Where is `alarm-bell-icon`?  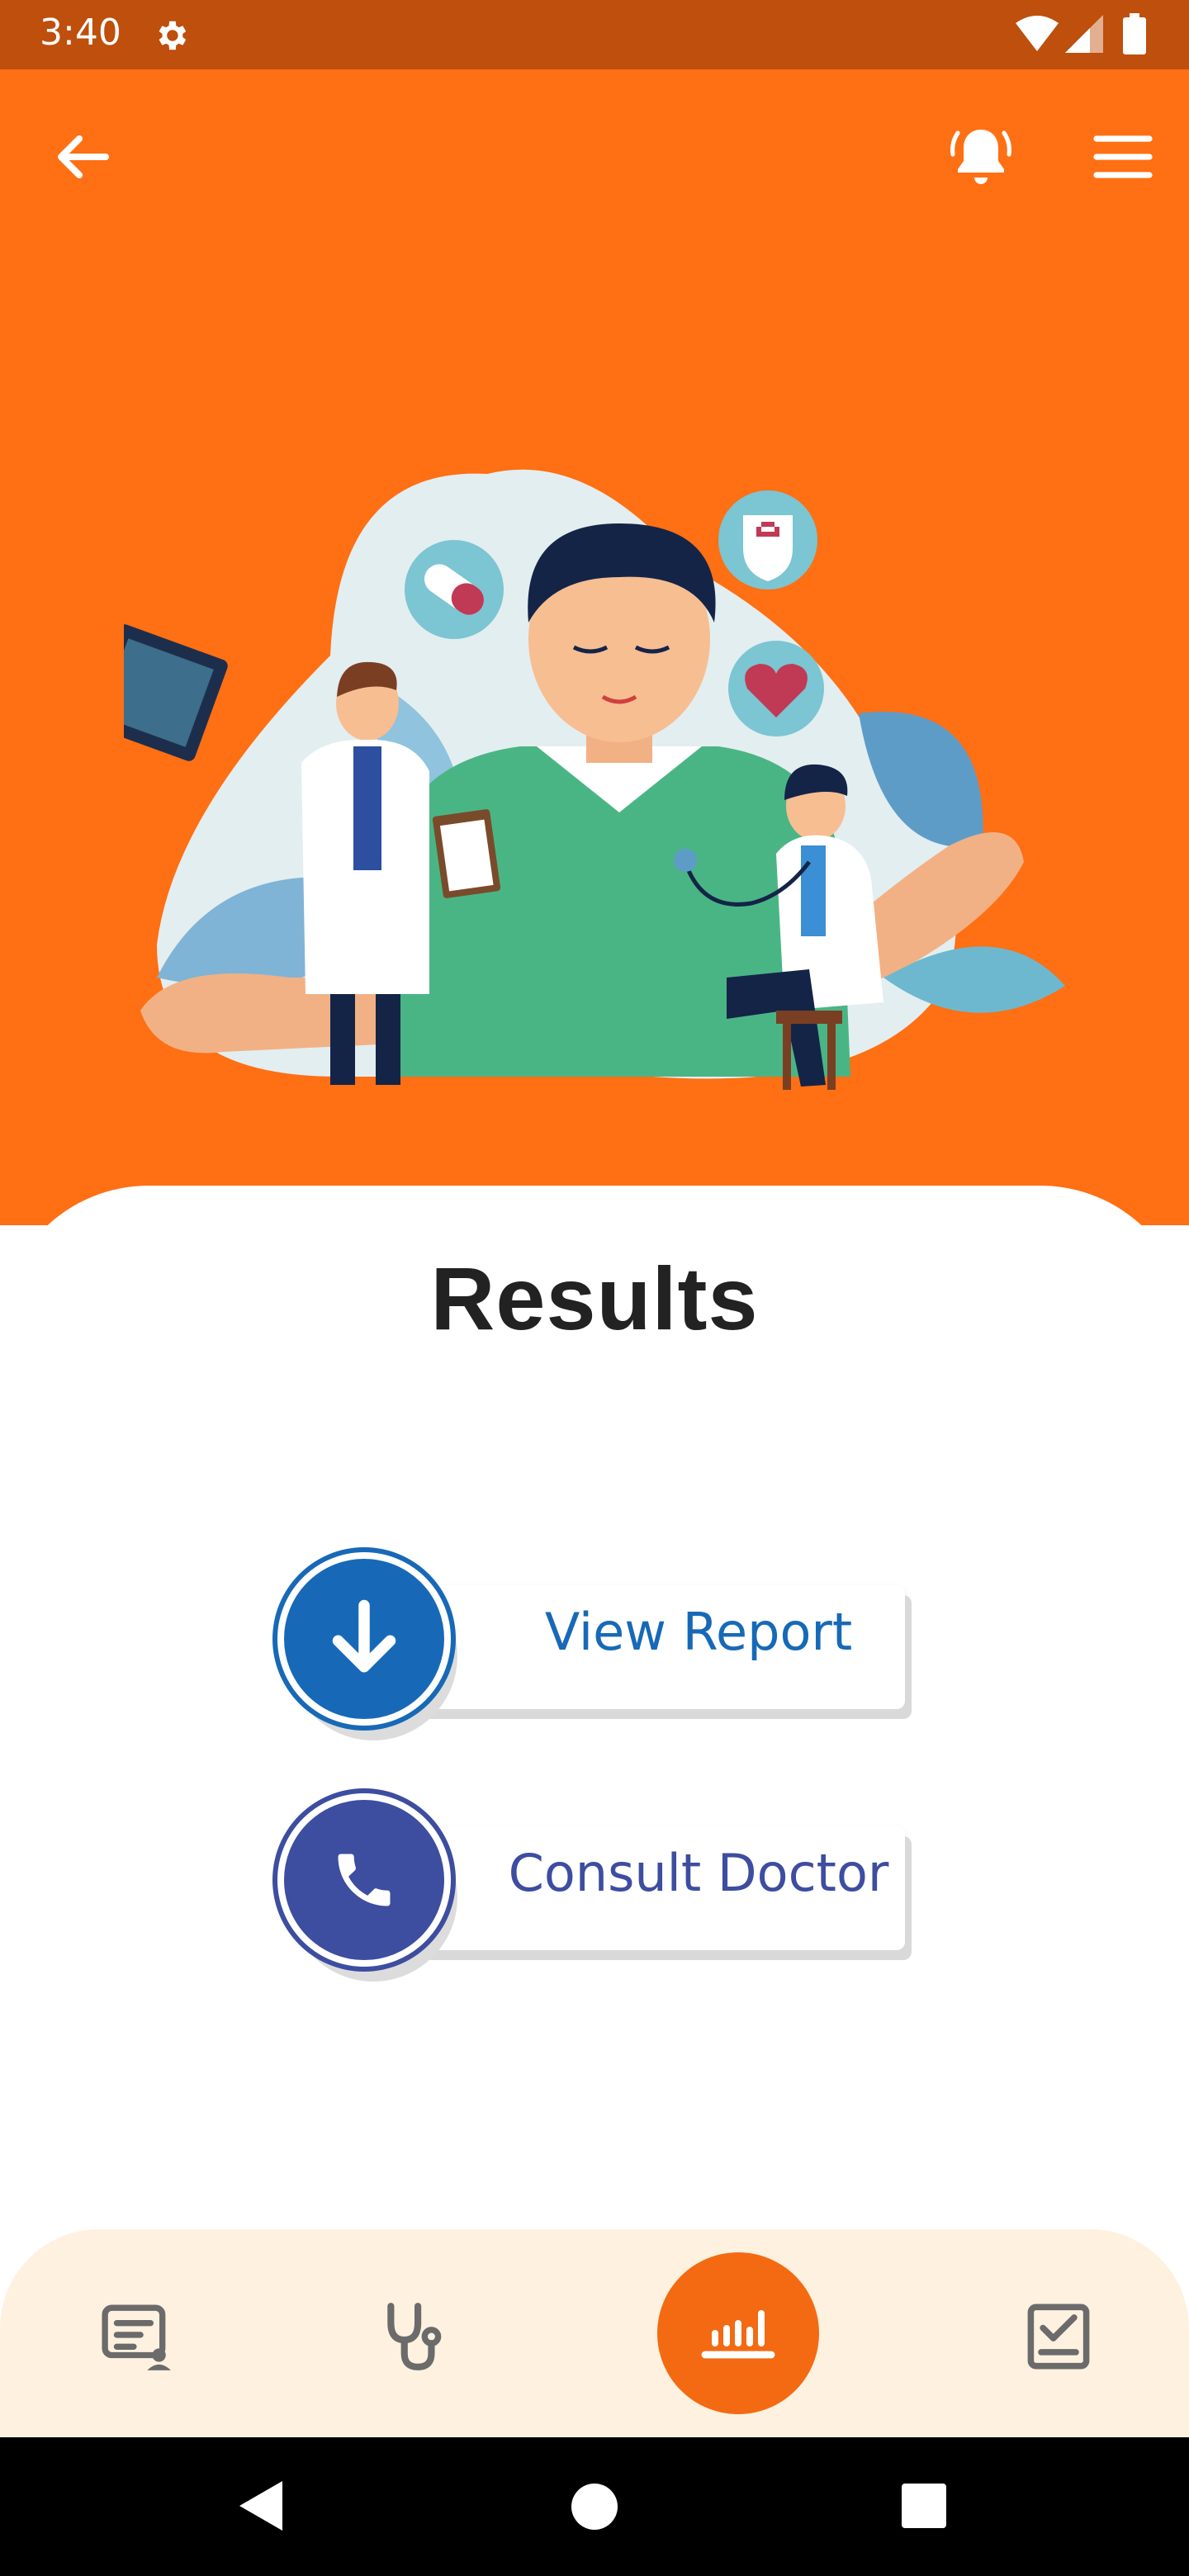
alarm-bell-icon is located at coordinates (981, 156).